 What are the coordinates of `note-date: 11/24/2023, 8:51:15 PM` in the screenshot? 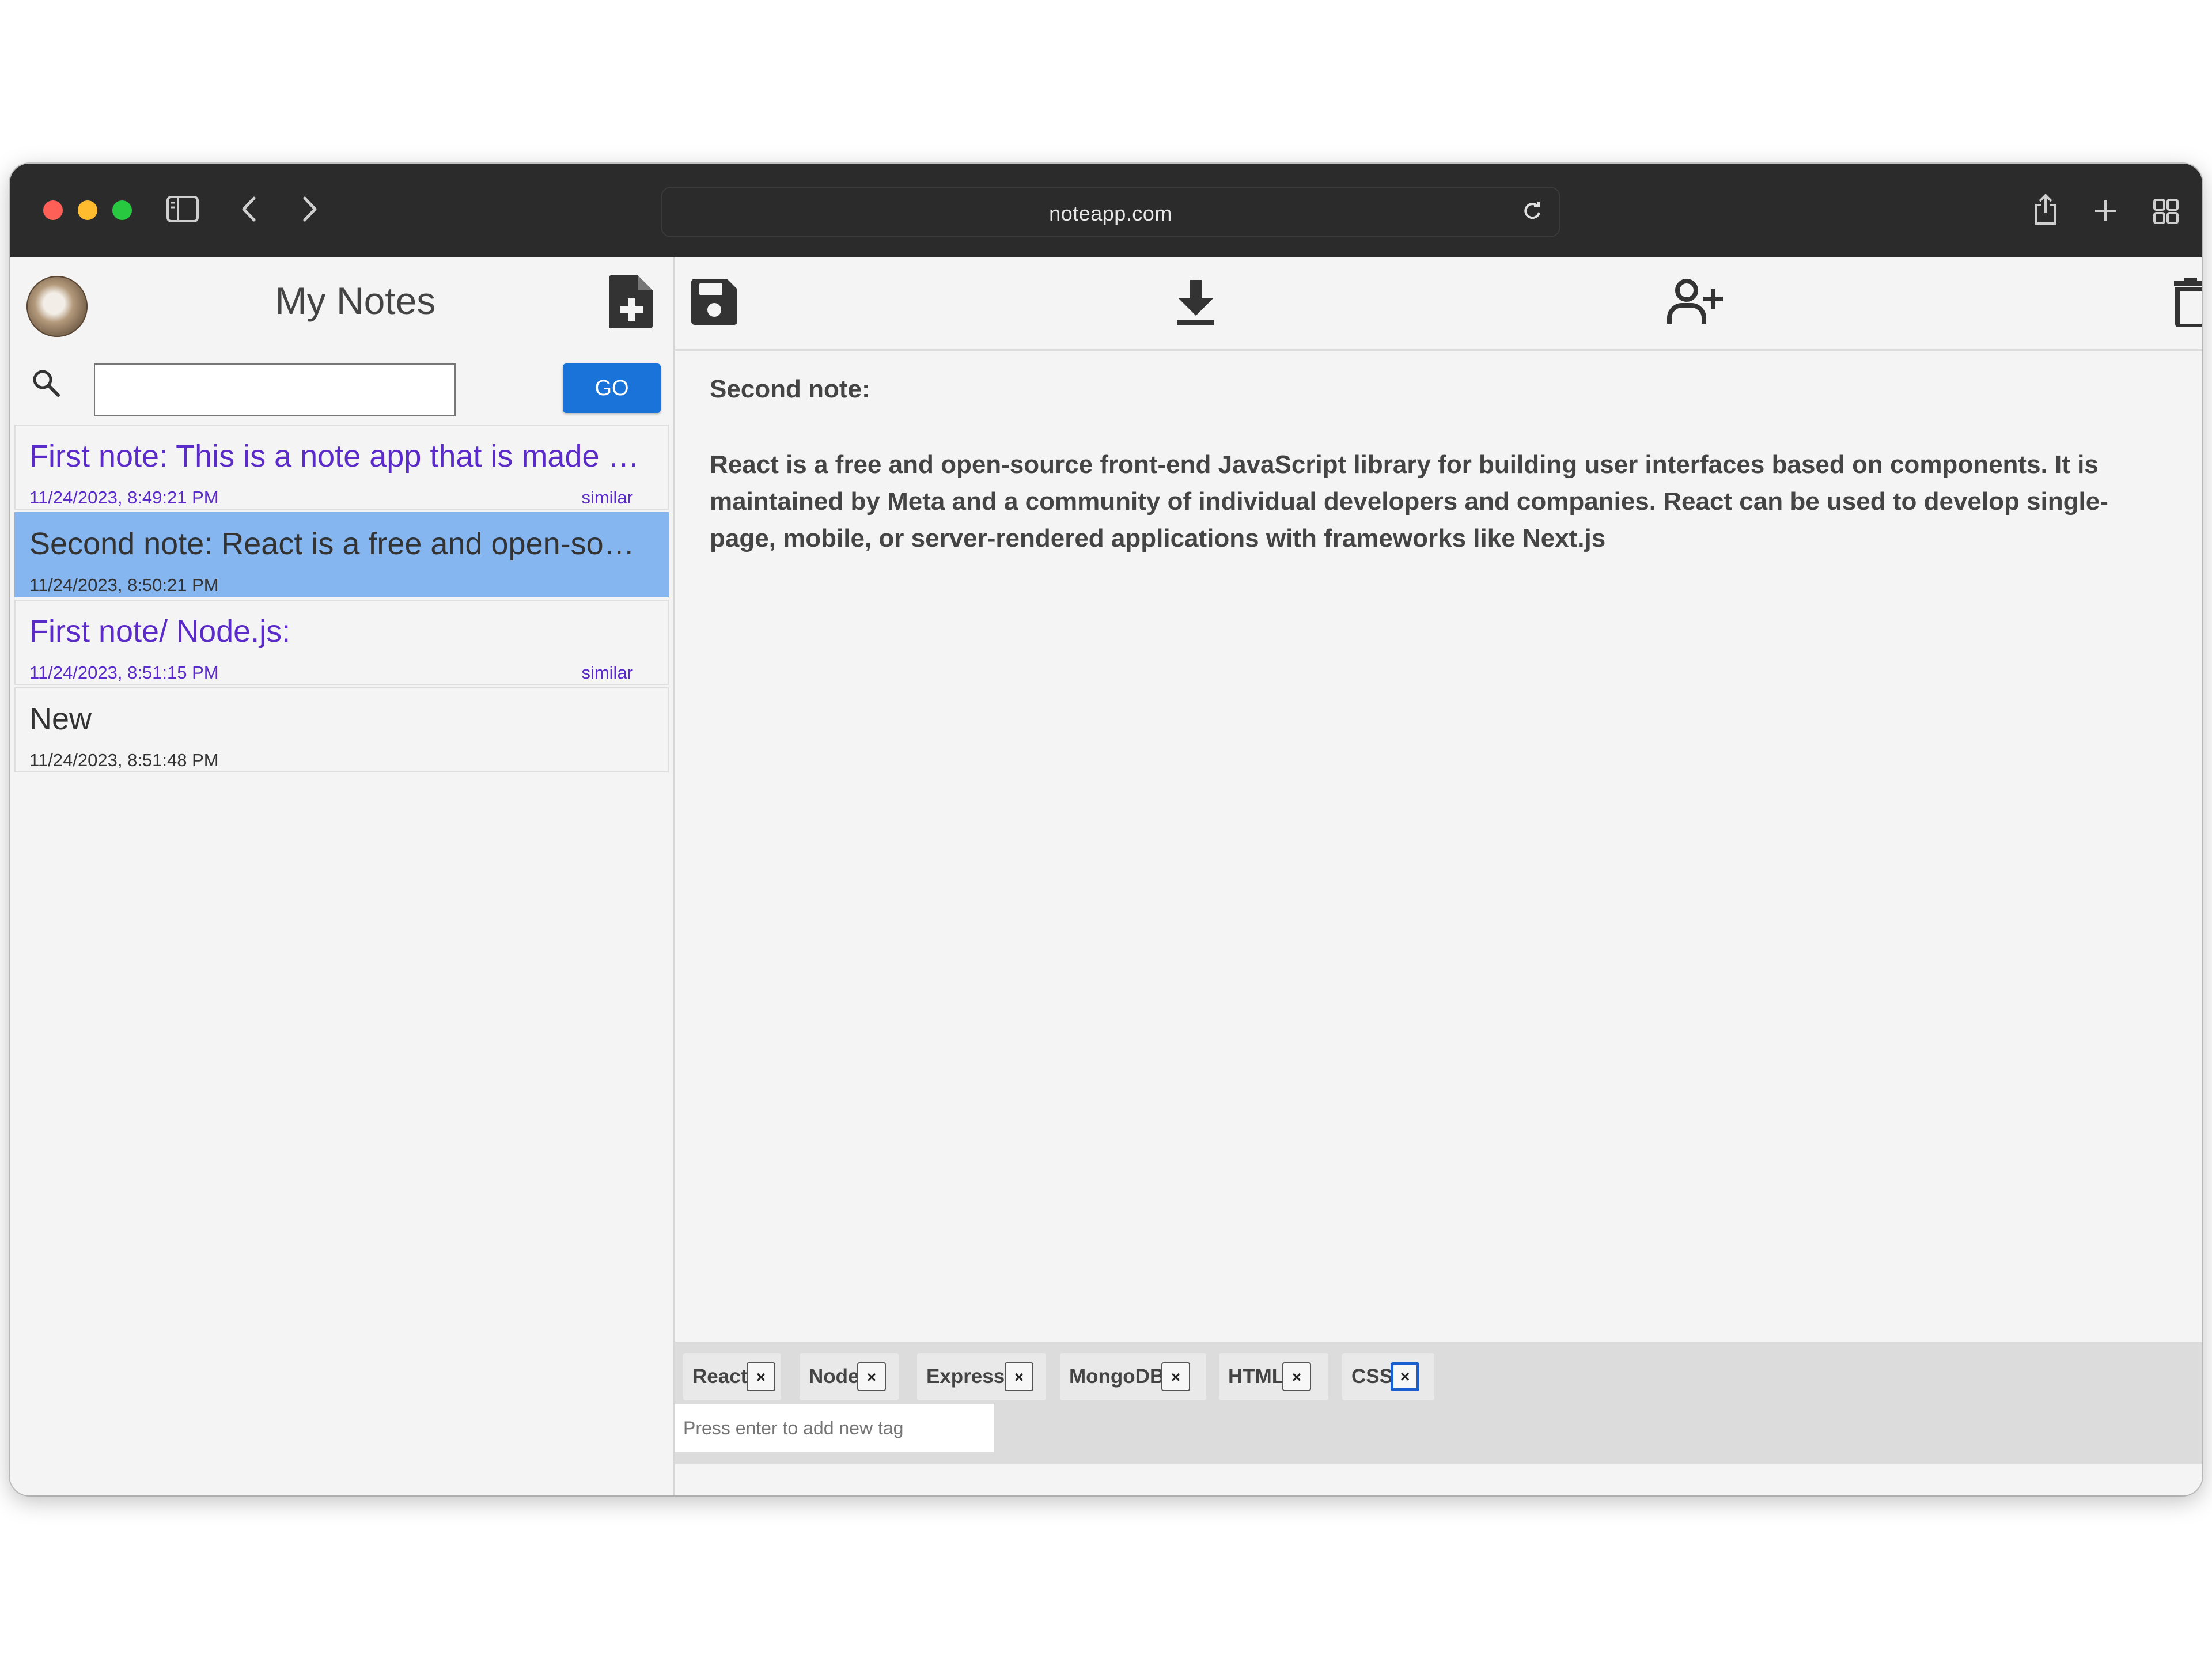 It's located at (124, 672).